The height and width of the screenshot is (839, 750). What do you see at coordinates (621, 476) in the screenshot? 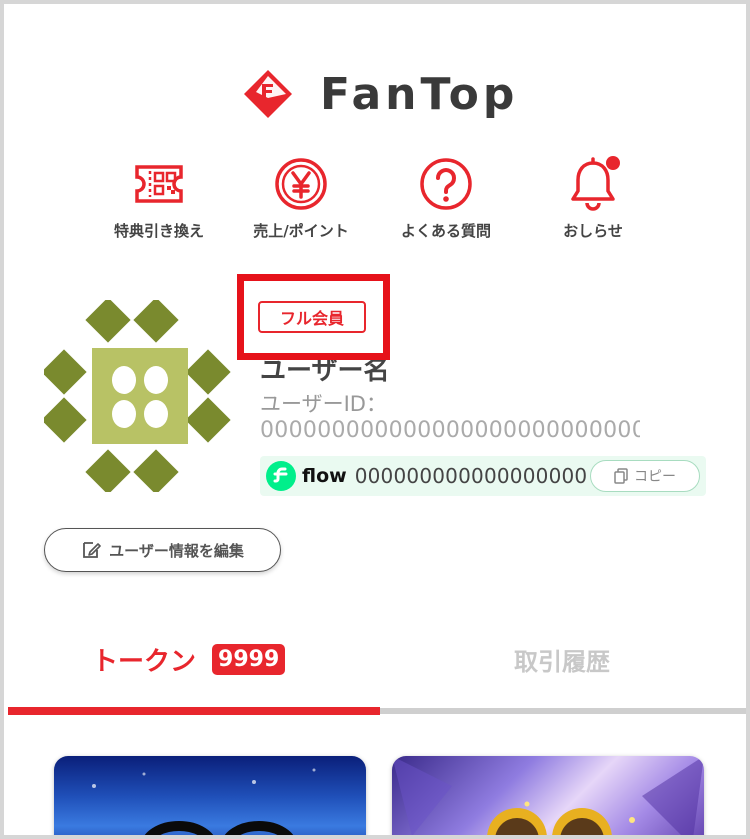
I see `copy-icon` at bounding box center [621, 476].